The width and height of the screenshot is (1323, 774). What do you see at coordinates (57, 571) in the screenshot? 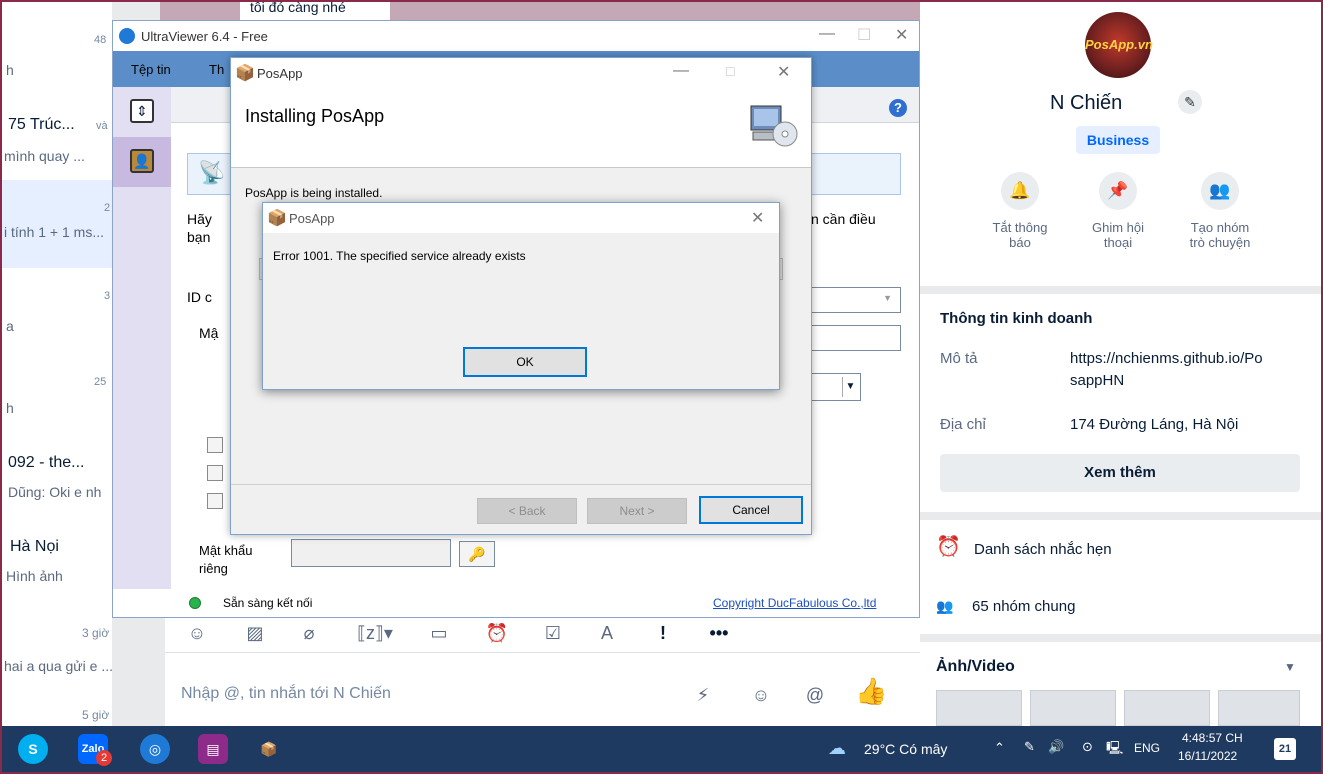
I see `conversation-item: Hà Nọi Hình ảnh` at bounding box center [57, 571].